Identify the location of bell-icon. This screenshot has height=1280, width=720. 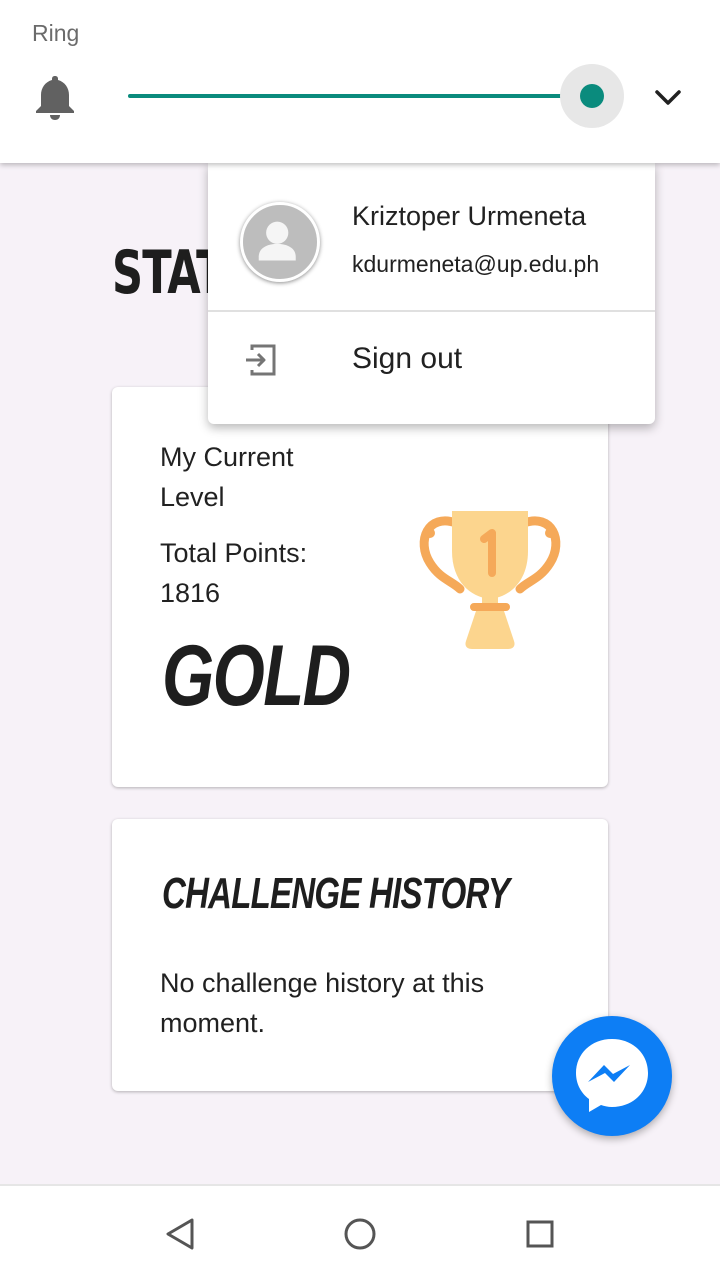
(55, 97).